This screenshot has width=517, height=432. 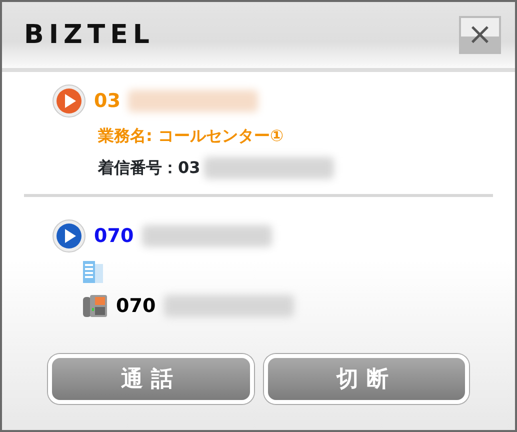 I want to click on close-button: ×, so click(x=480, y=35).